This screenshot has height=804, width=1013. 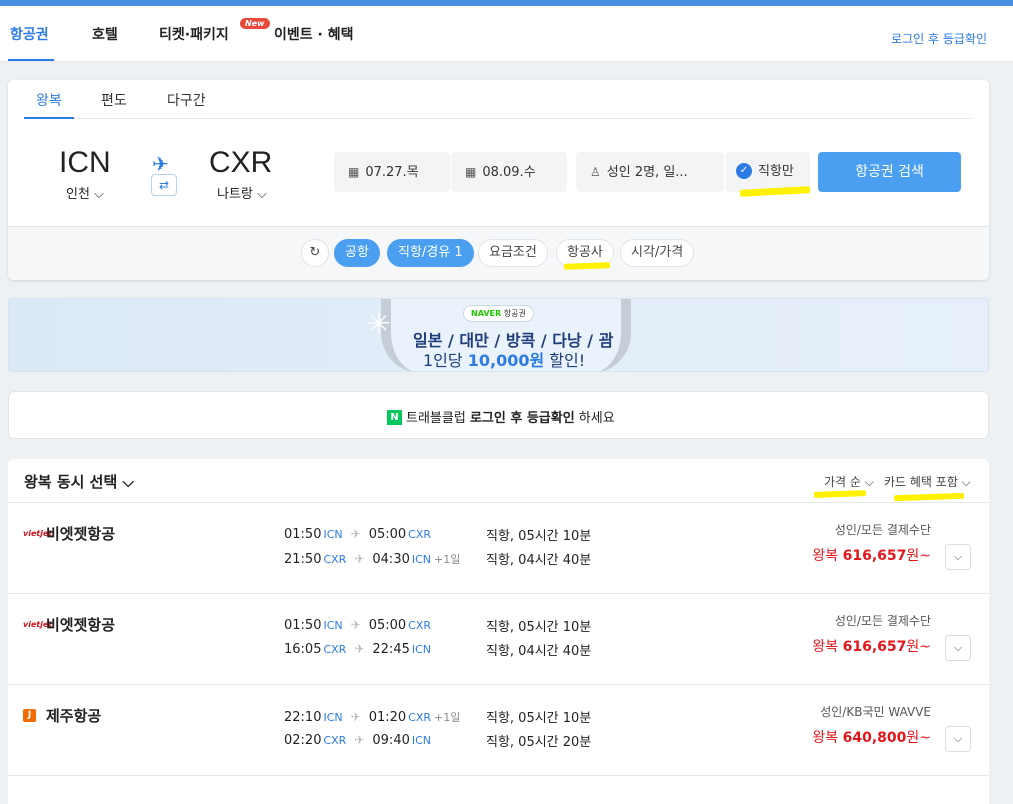 I want to click on nav-tab-flights: 항공권, so click(x=29, y=34).